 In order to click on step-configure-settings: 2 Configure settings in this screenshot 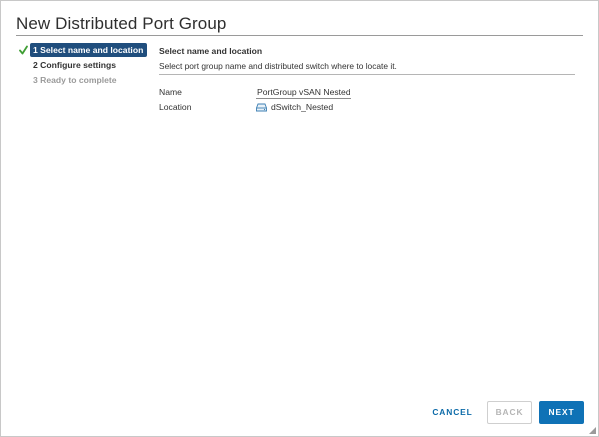, I will do `click(82, 65)`.